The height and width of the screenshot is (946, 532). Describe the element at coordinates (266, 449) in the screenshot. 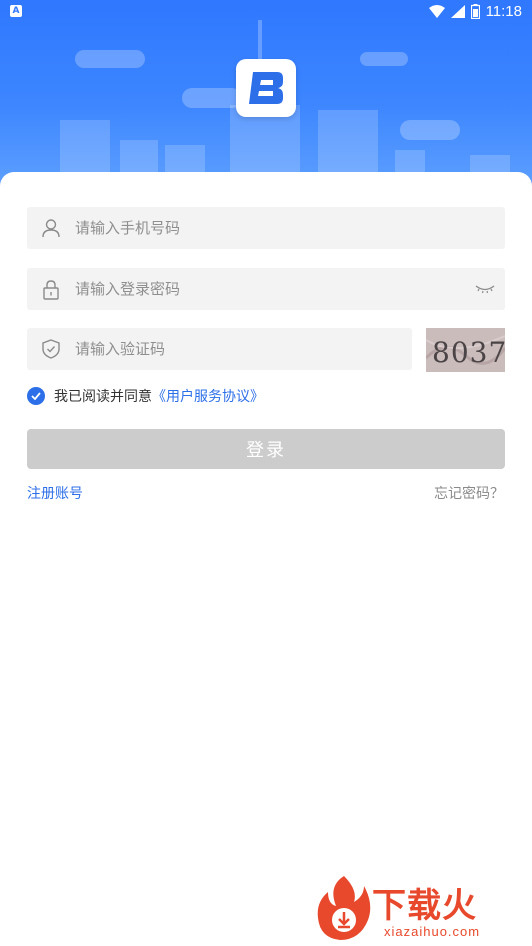

I see `login-button: 登录` at that location.